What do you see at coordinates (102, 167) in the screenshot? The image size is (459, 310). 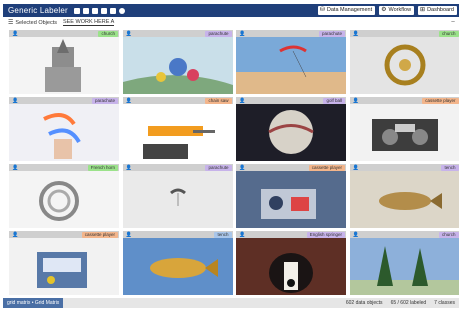 I see `label-badge: French horn` at bounding box center [102, 167].